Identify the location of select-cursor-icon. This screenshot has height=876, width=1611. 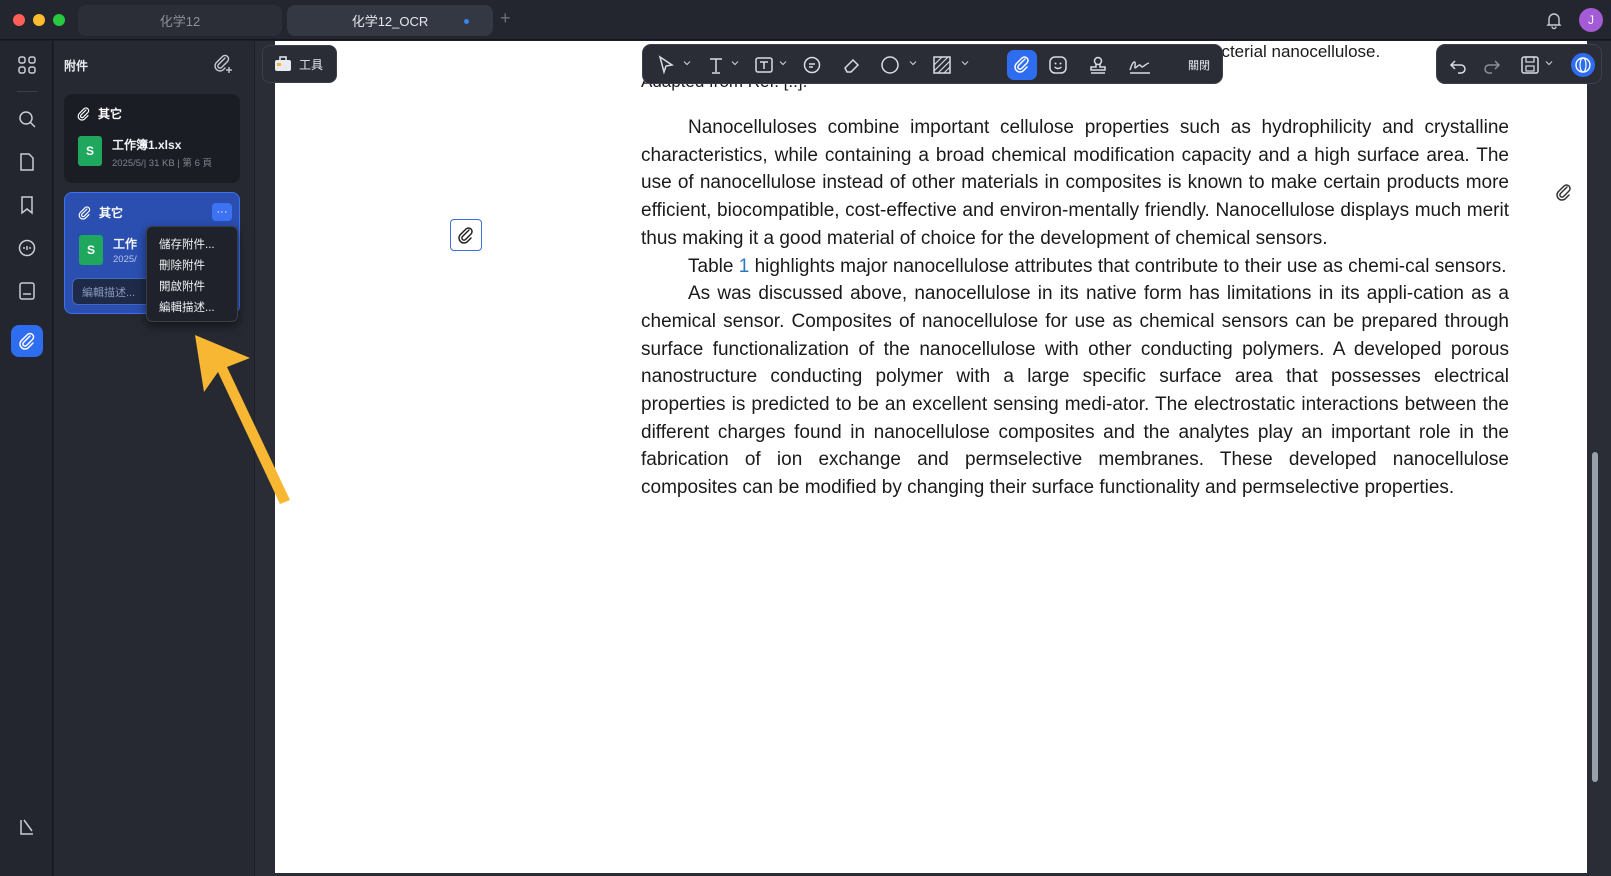
(666, 65).